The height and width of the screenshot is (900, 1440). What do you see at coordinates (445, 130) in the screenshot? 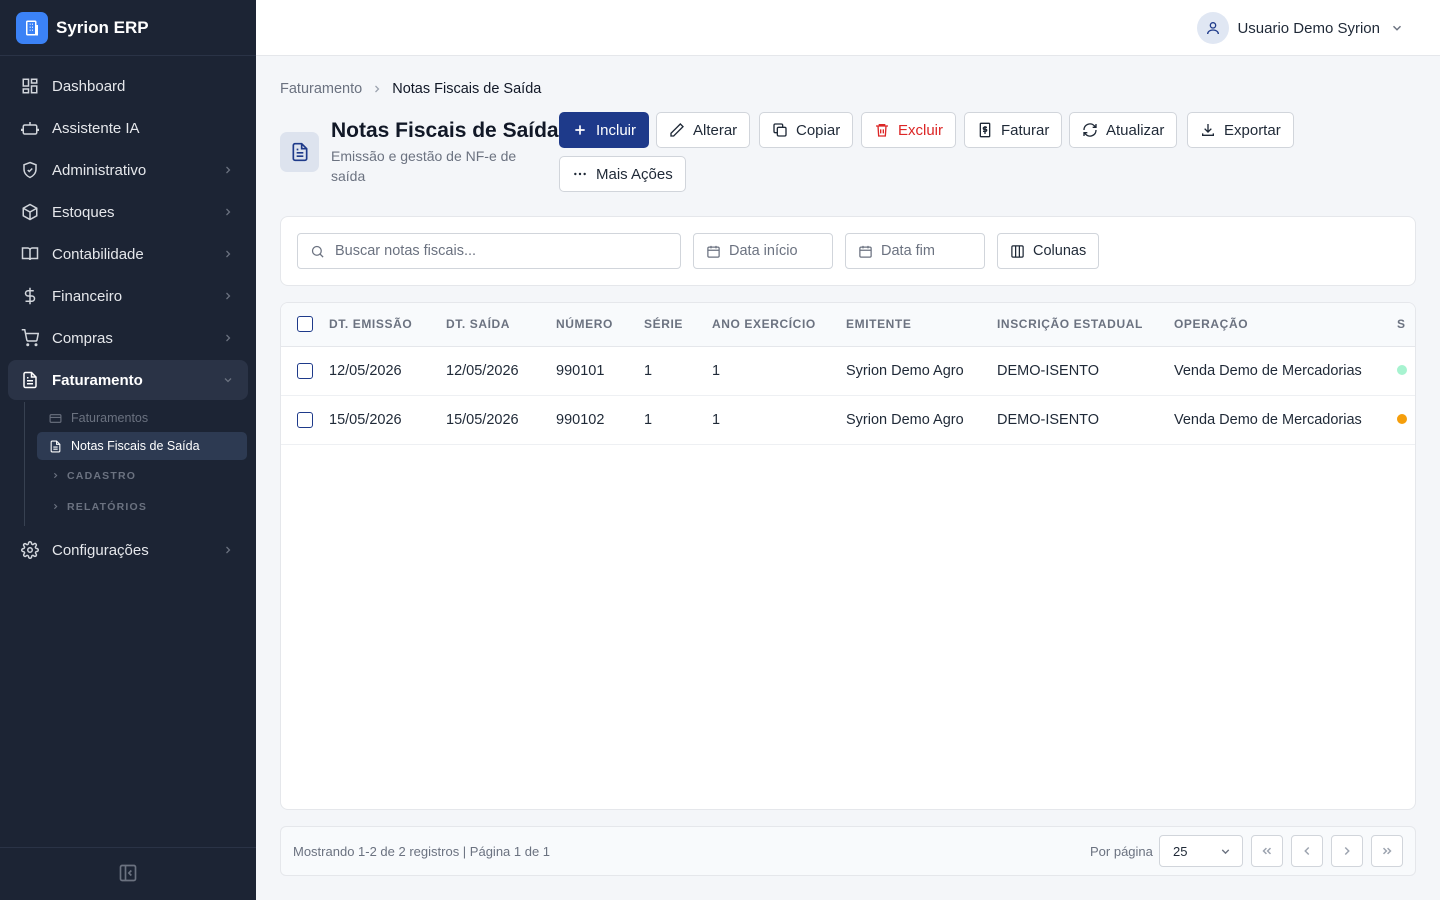
I see `page-title: Notas Fiscais de Saída` at bounding box center [445, 130].